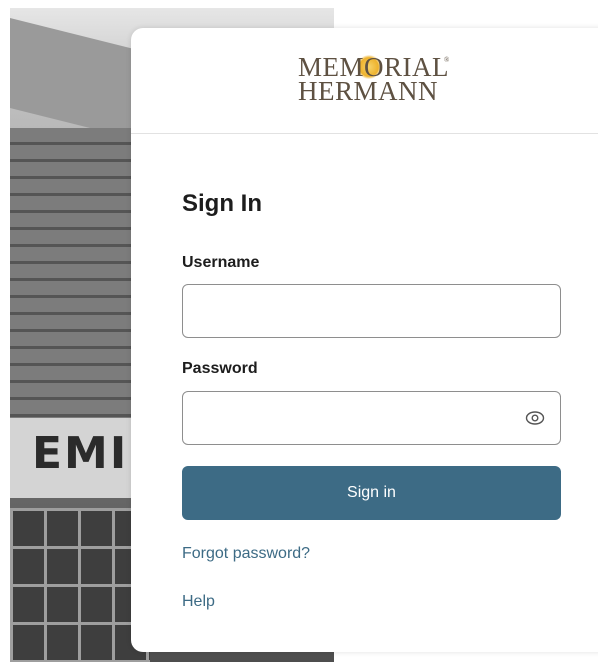  Describe the element at coordinates (535, 418) in the screenshot. I see `eye-icon` at that location.